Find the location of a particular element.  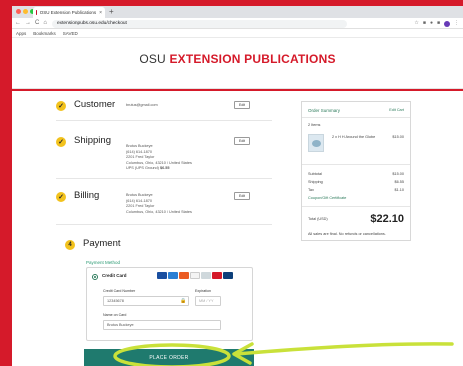

items-count: 2 Items is located at coordinates (314, 125).